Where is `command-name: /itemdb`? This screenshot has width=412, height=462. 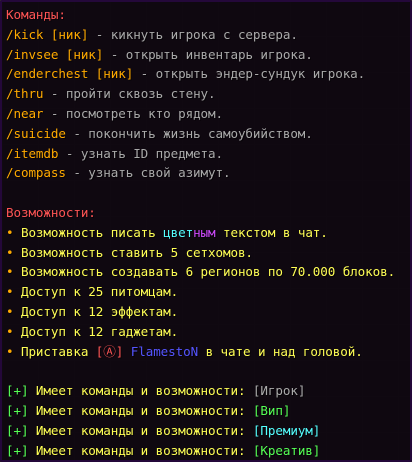 command-name: /itemdb is located at coordinates (32, 153).